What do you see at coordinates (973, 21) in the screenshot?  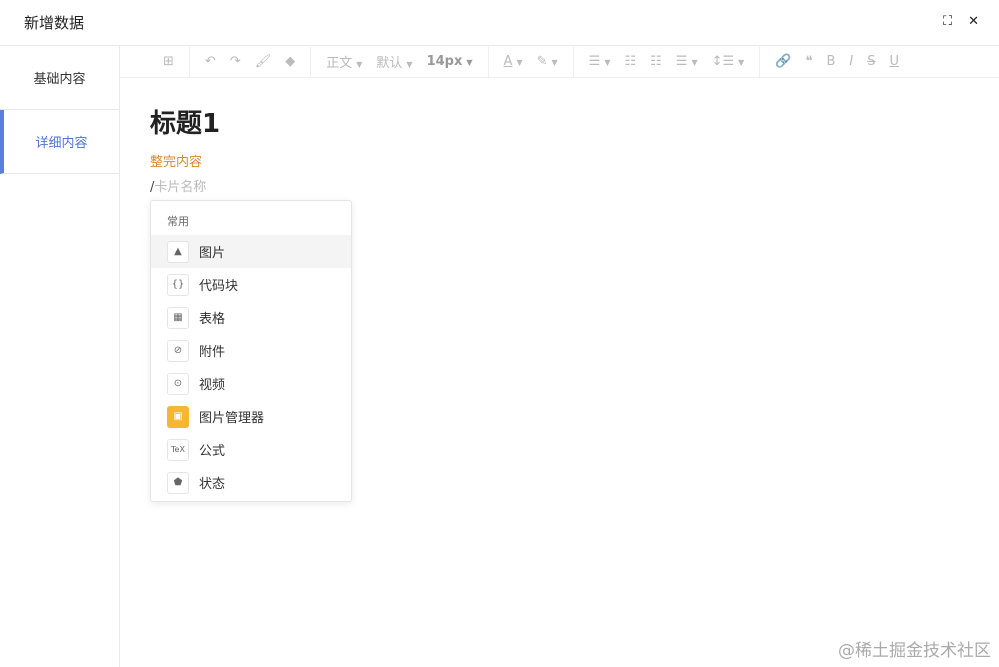 I see `close-icon: ✕` at bounding box center [973, 21].